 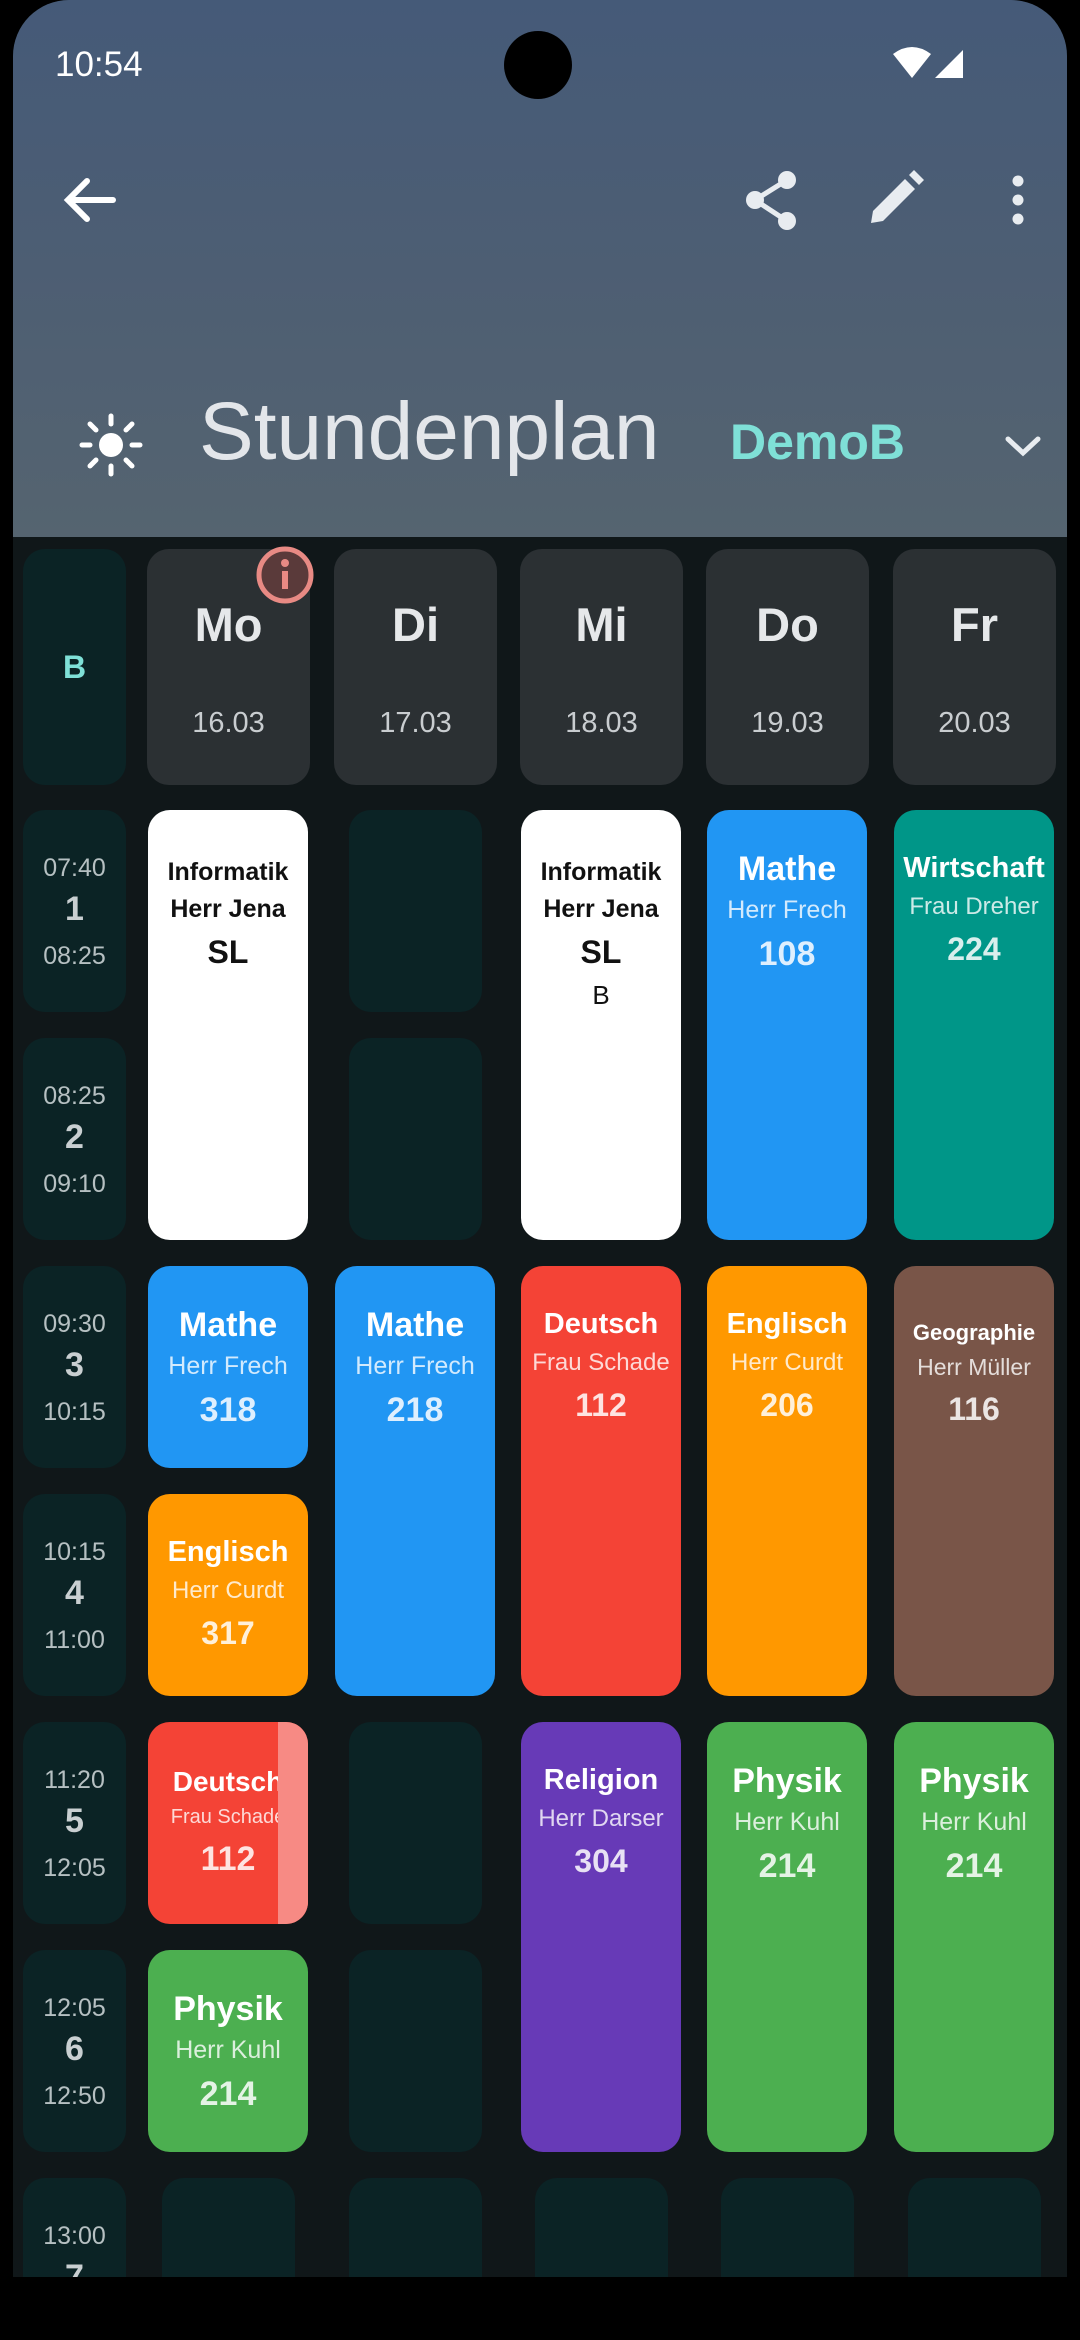 I want to click on period-number: 4, so click(x=74, y=1593).